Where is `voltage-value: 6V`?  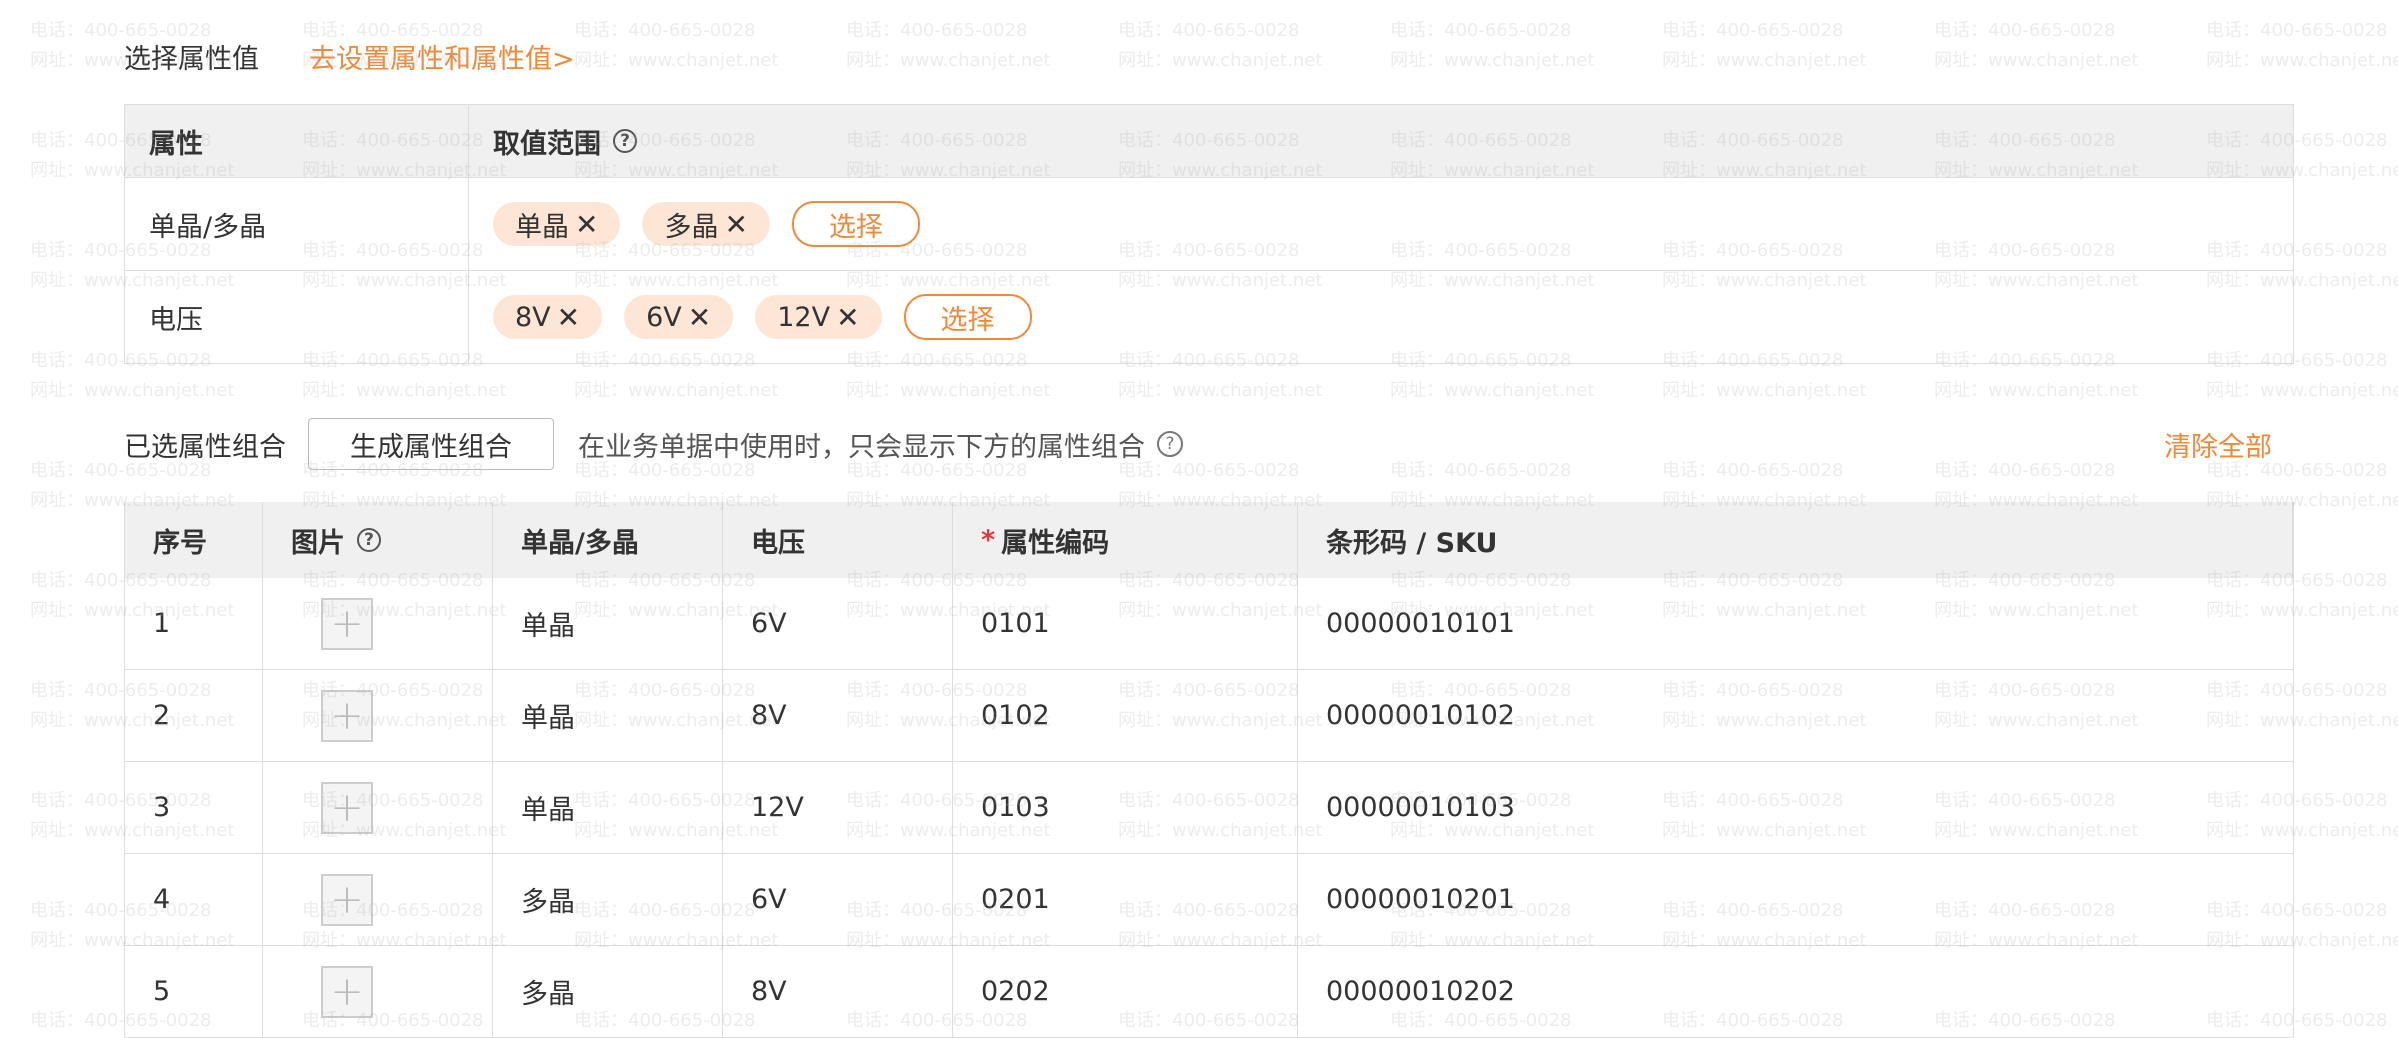 voltage-value: 6V is located at coordinates (769, 899).